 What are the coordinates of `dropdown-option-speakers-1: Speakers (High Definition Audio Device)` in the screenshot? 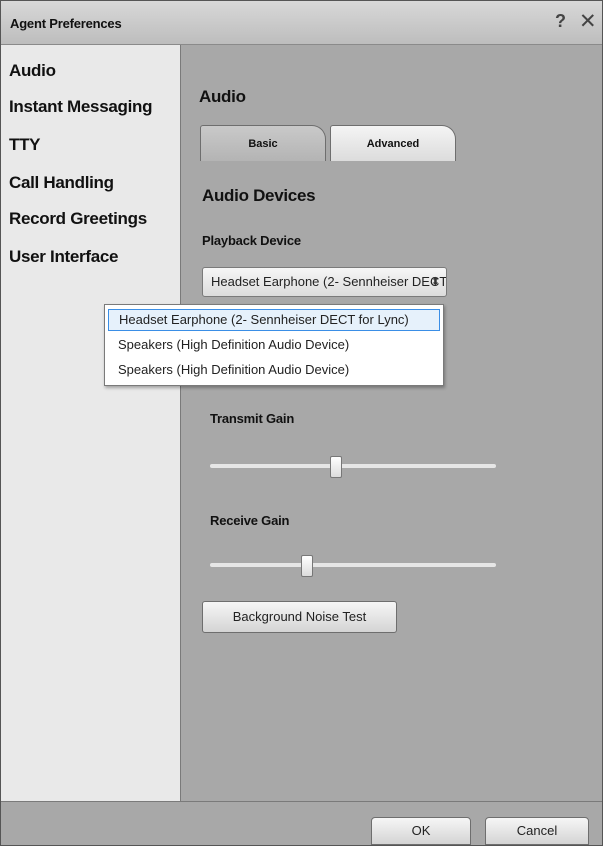 It's located at (274, 346).